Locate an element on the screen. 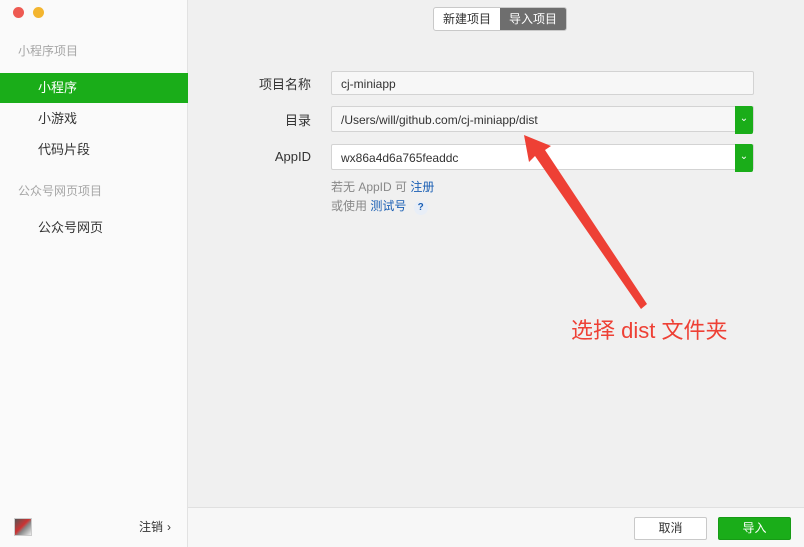 Image resolution: width=804 pixels, height=547 pixels. directory-value: /Users/will/github.com/cj-miniapp/dist is located at coordinates (439, 120).